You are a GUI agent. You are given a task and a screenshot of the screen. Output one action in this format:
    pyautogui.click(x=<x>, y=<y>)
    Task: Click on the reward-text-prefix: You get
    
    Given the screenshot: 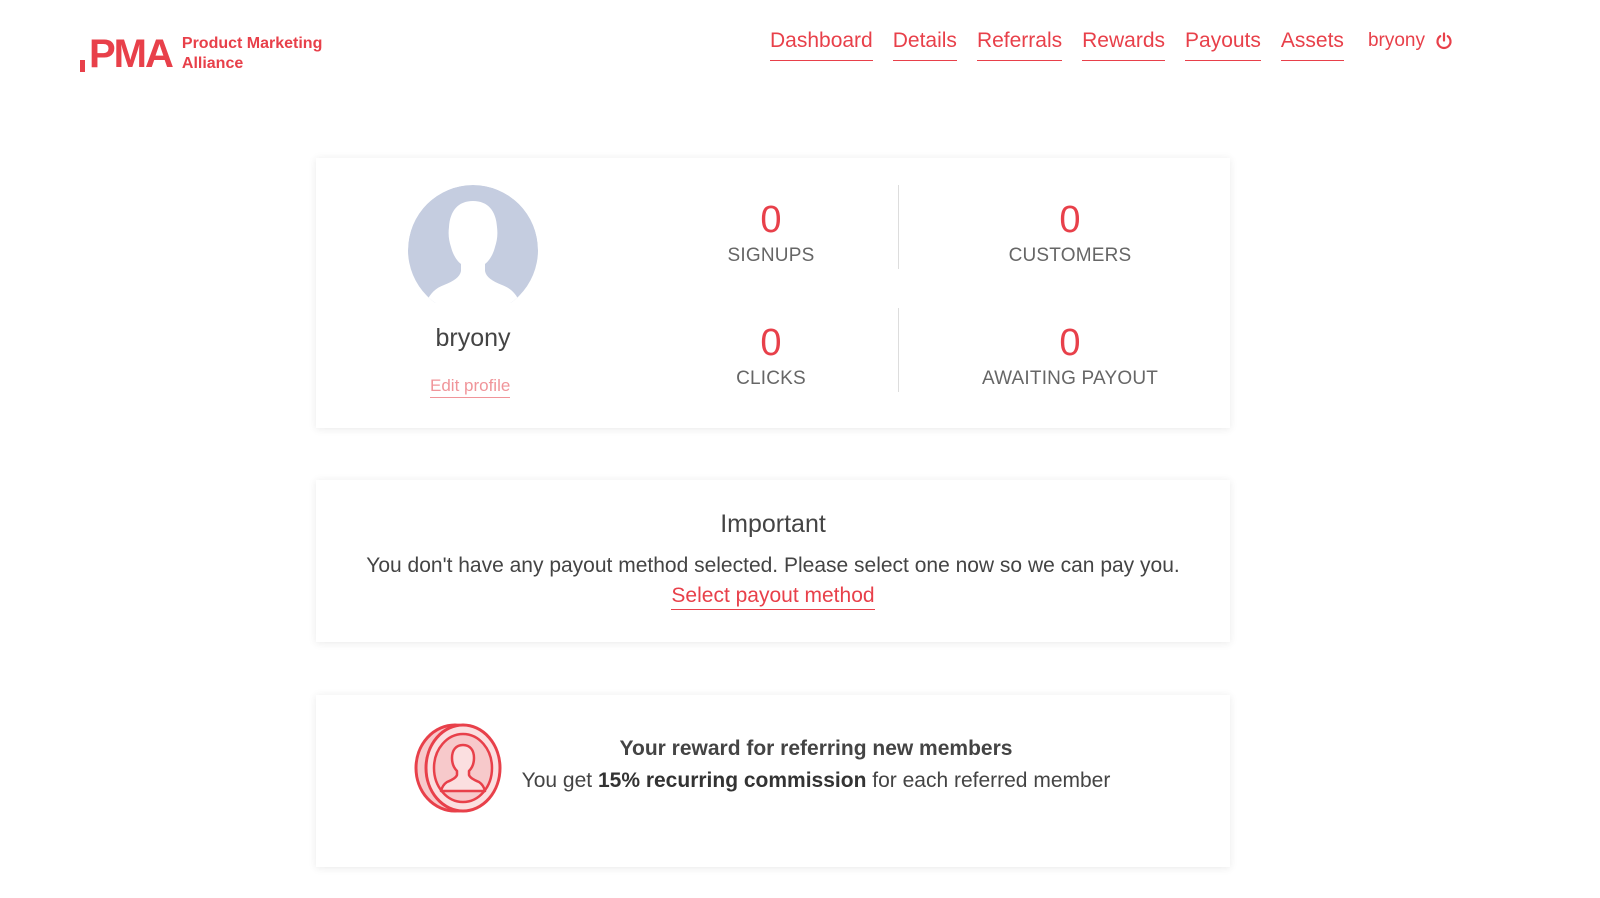 What is the action you would take?
    pyautogui.click(x=559, y=780)
    